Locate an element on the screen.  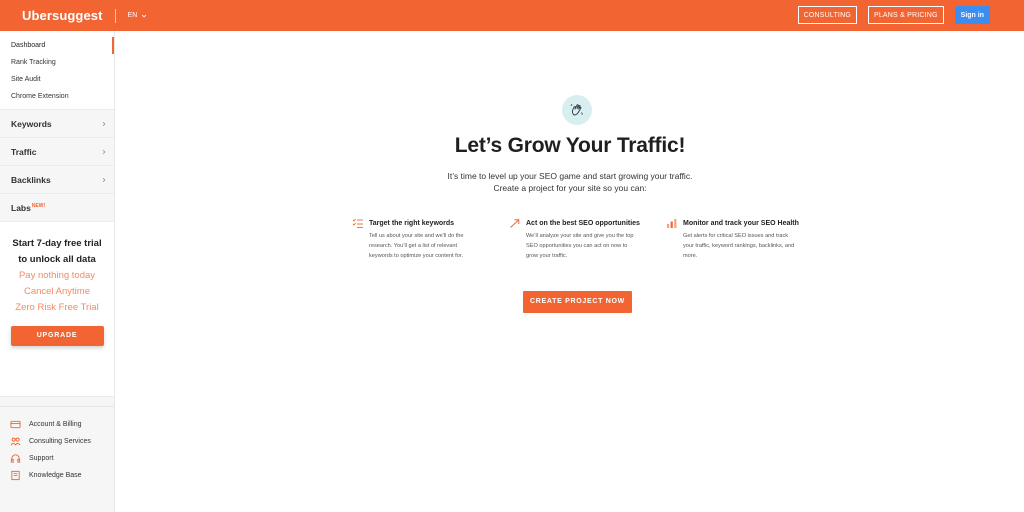
sidebar-item-label: Consulting Services is located at coordinates (60, 441).